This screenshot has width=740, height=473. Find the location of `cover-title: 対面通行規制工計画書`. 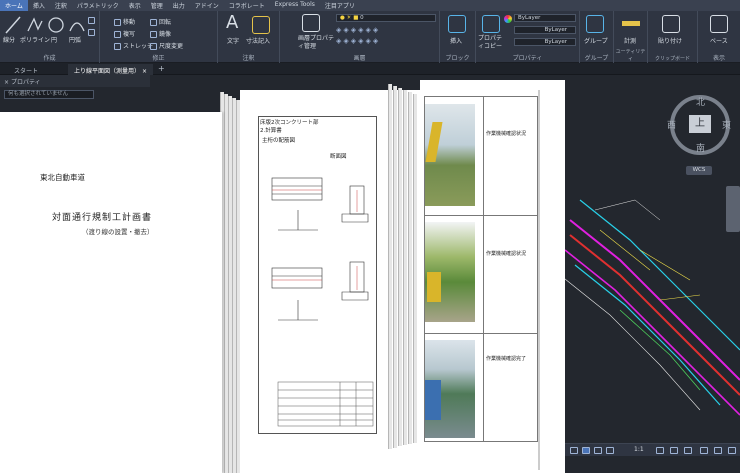

cover-title: 対面通行規制工計画書 is located at coordinates (102, 218).